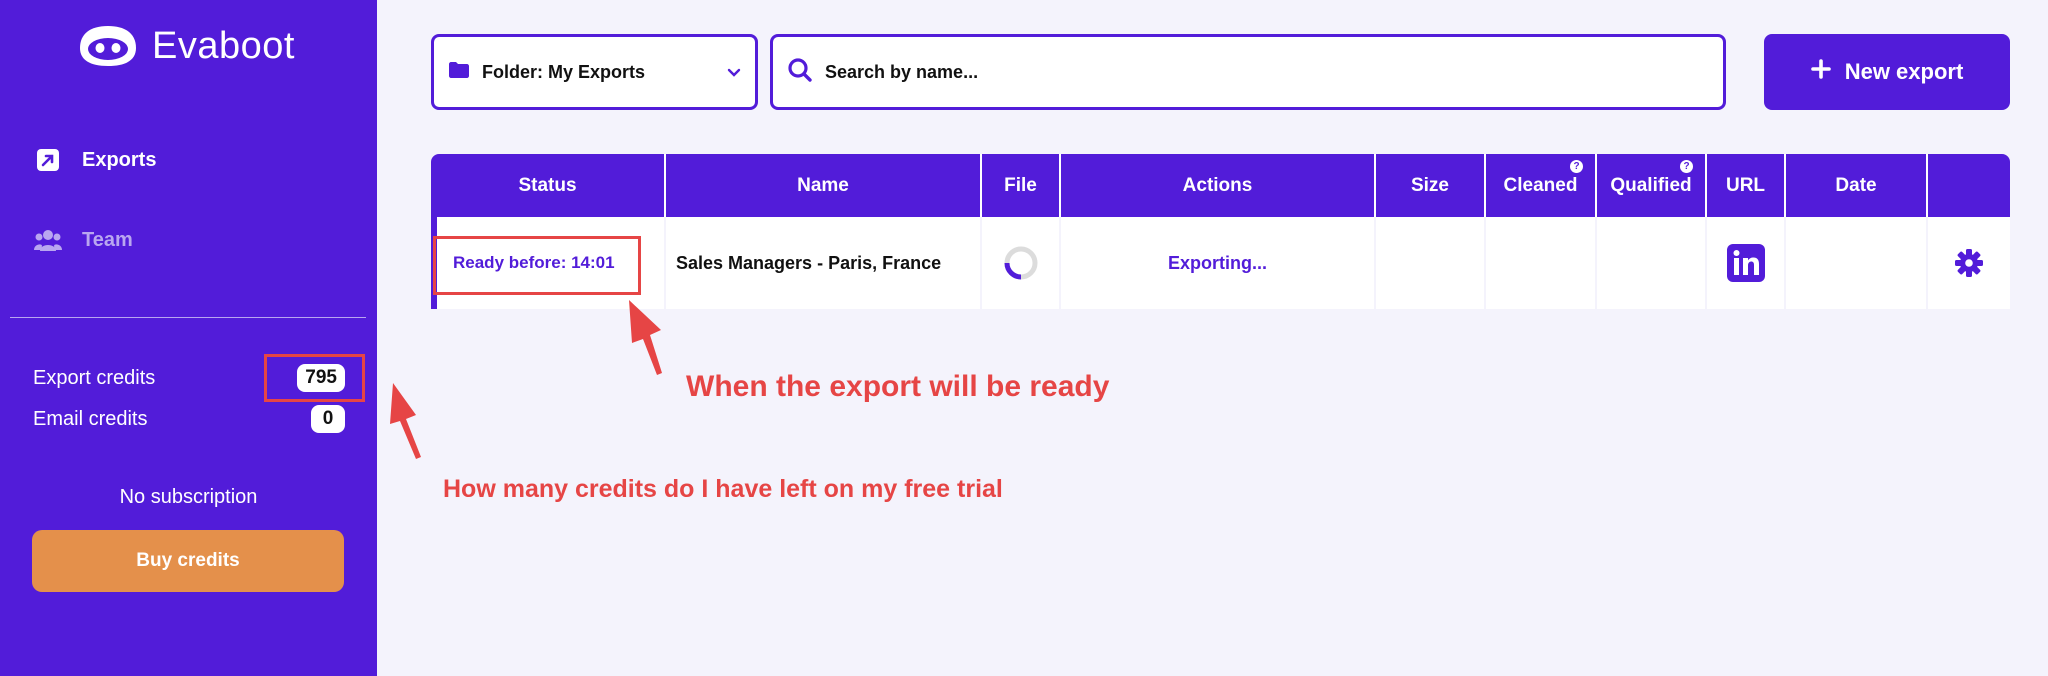  What do you see at coordinates (119, 159) in the screenshot?
I see `sidebar-item-label: Exports` at bounding box center [119, 159].